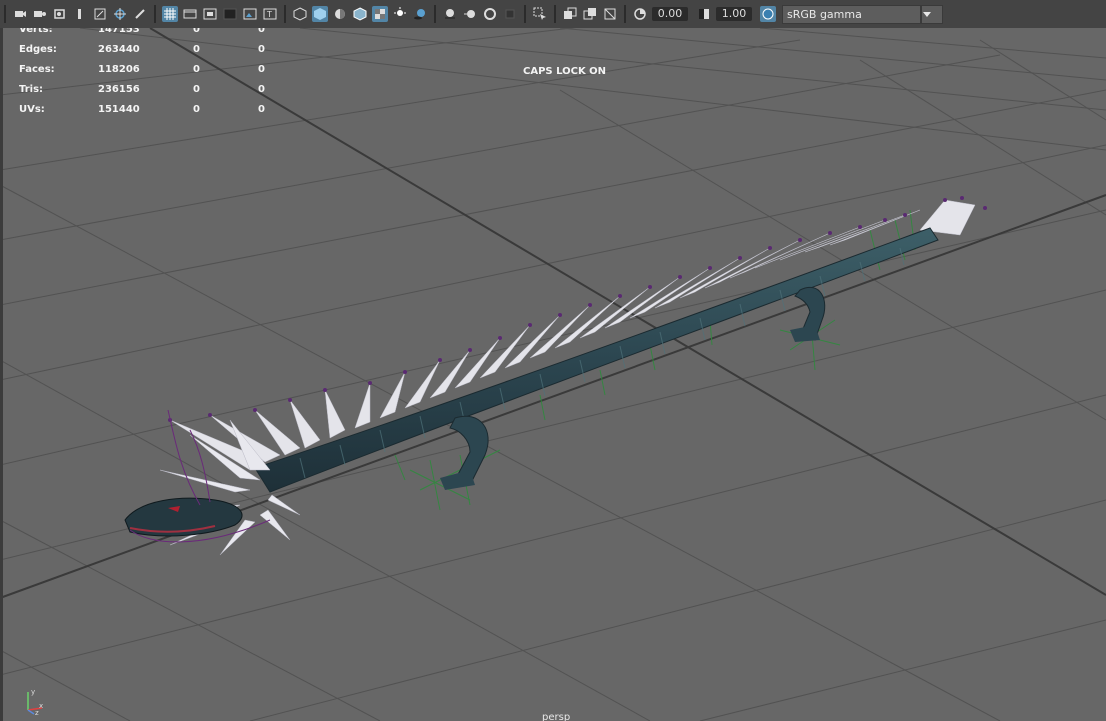 The height and width of the screenshot is (721, 1106). I want to click on smooth-shade-icon, so click(320, 14).